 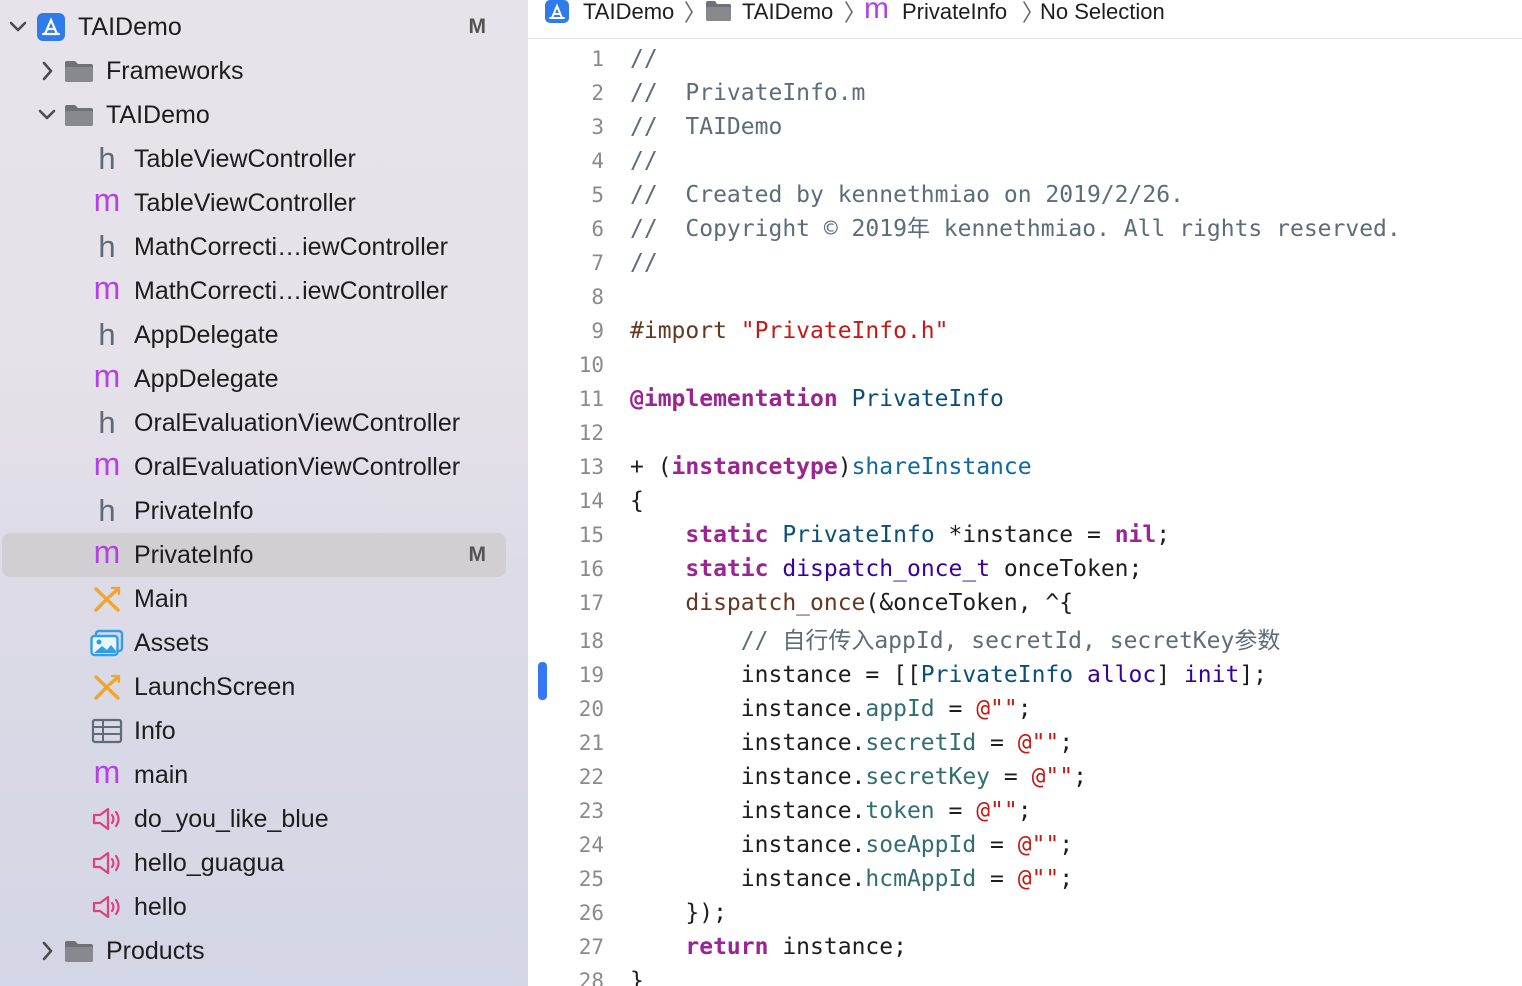 What do you see at coordinates (837, 947) in the screenshot?
I see `code-token: instance;` at bounding box center [837, 947].